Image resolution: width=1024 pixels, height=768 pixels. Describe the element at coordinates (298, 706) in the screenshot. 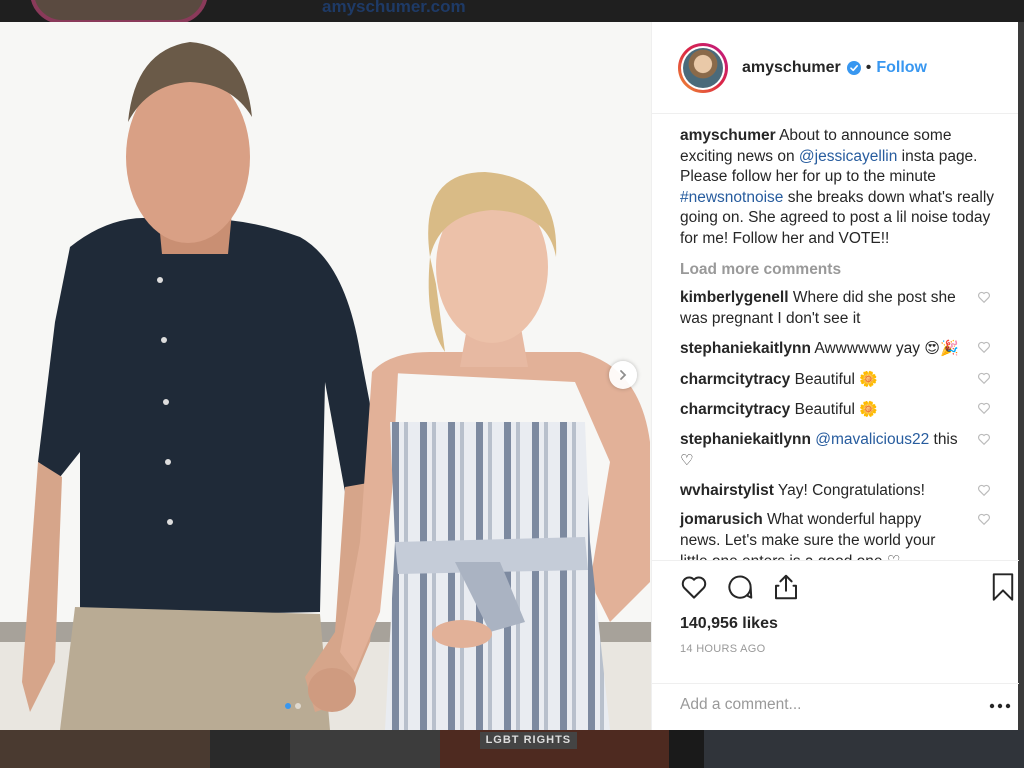

I see `carousel-dot` at that location.